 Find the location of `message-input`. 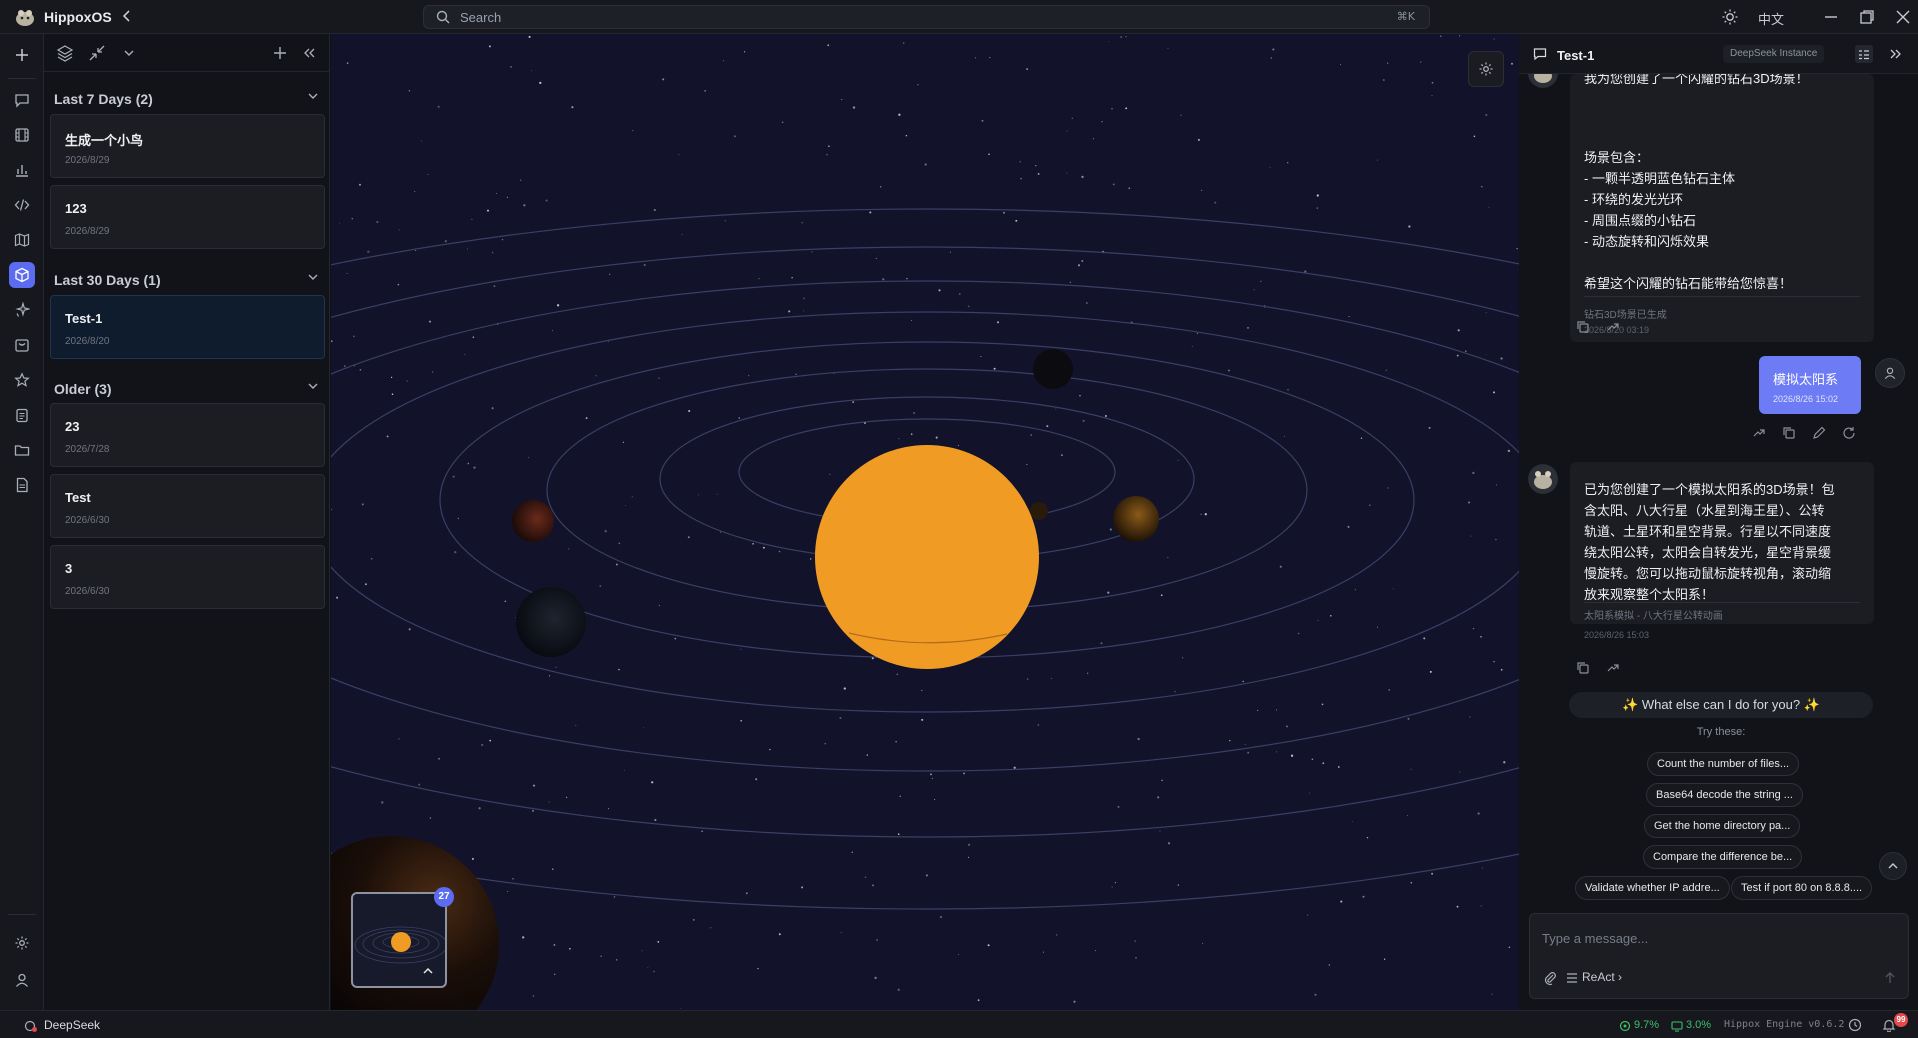

message-input is located at coordinates (1717, 938).